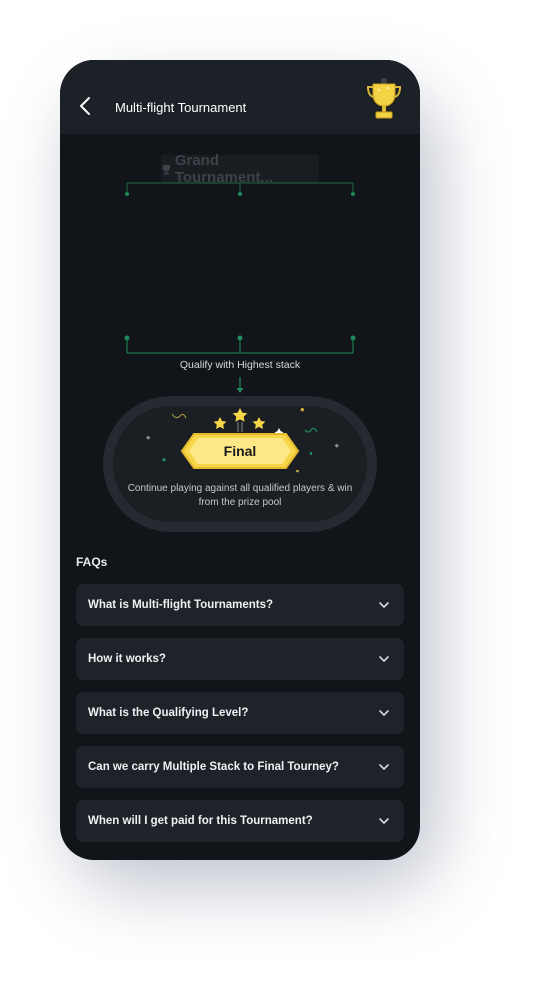 Image resolution: width=560 pixels, height=1000 pixels. I want to click on faq-item: What is the Qualifying Level?, so click(240, 713).